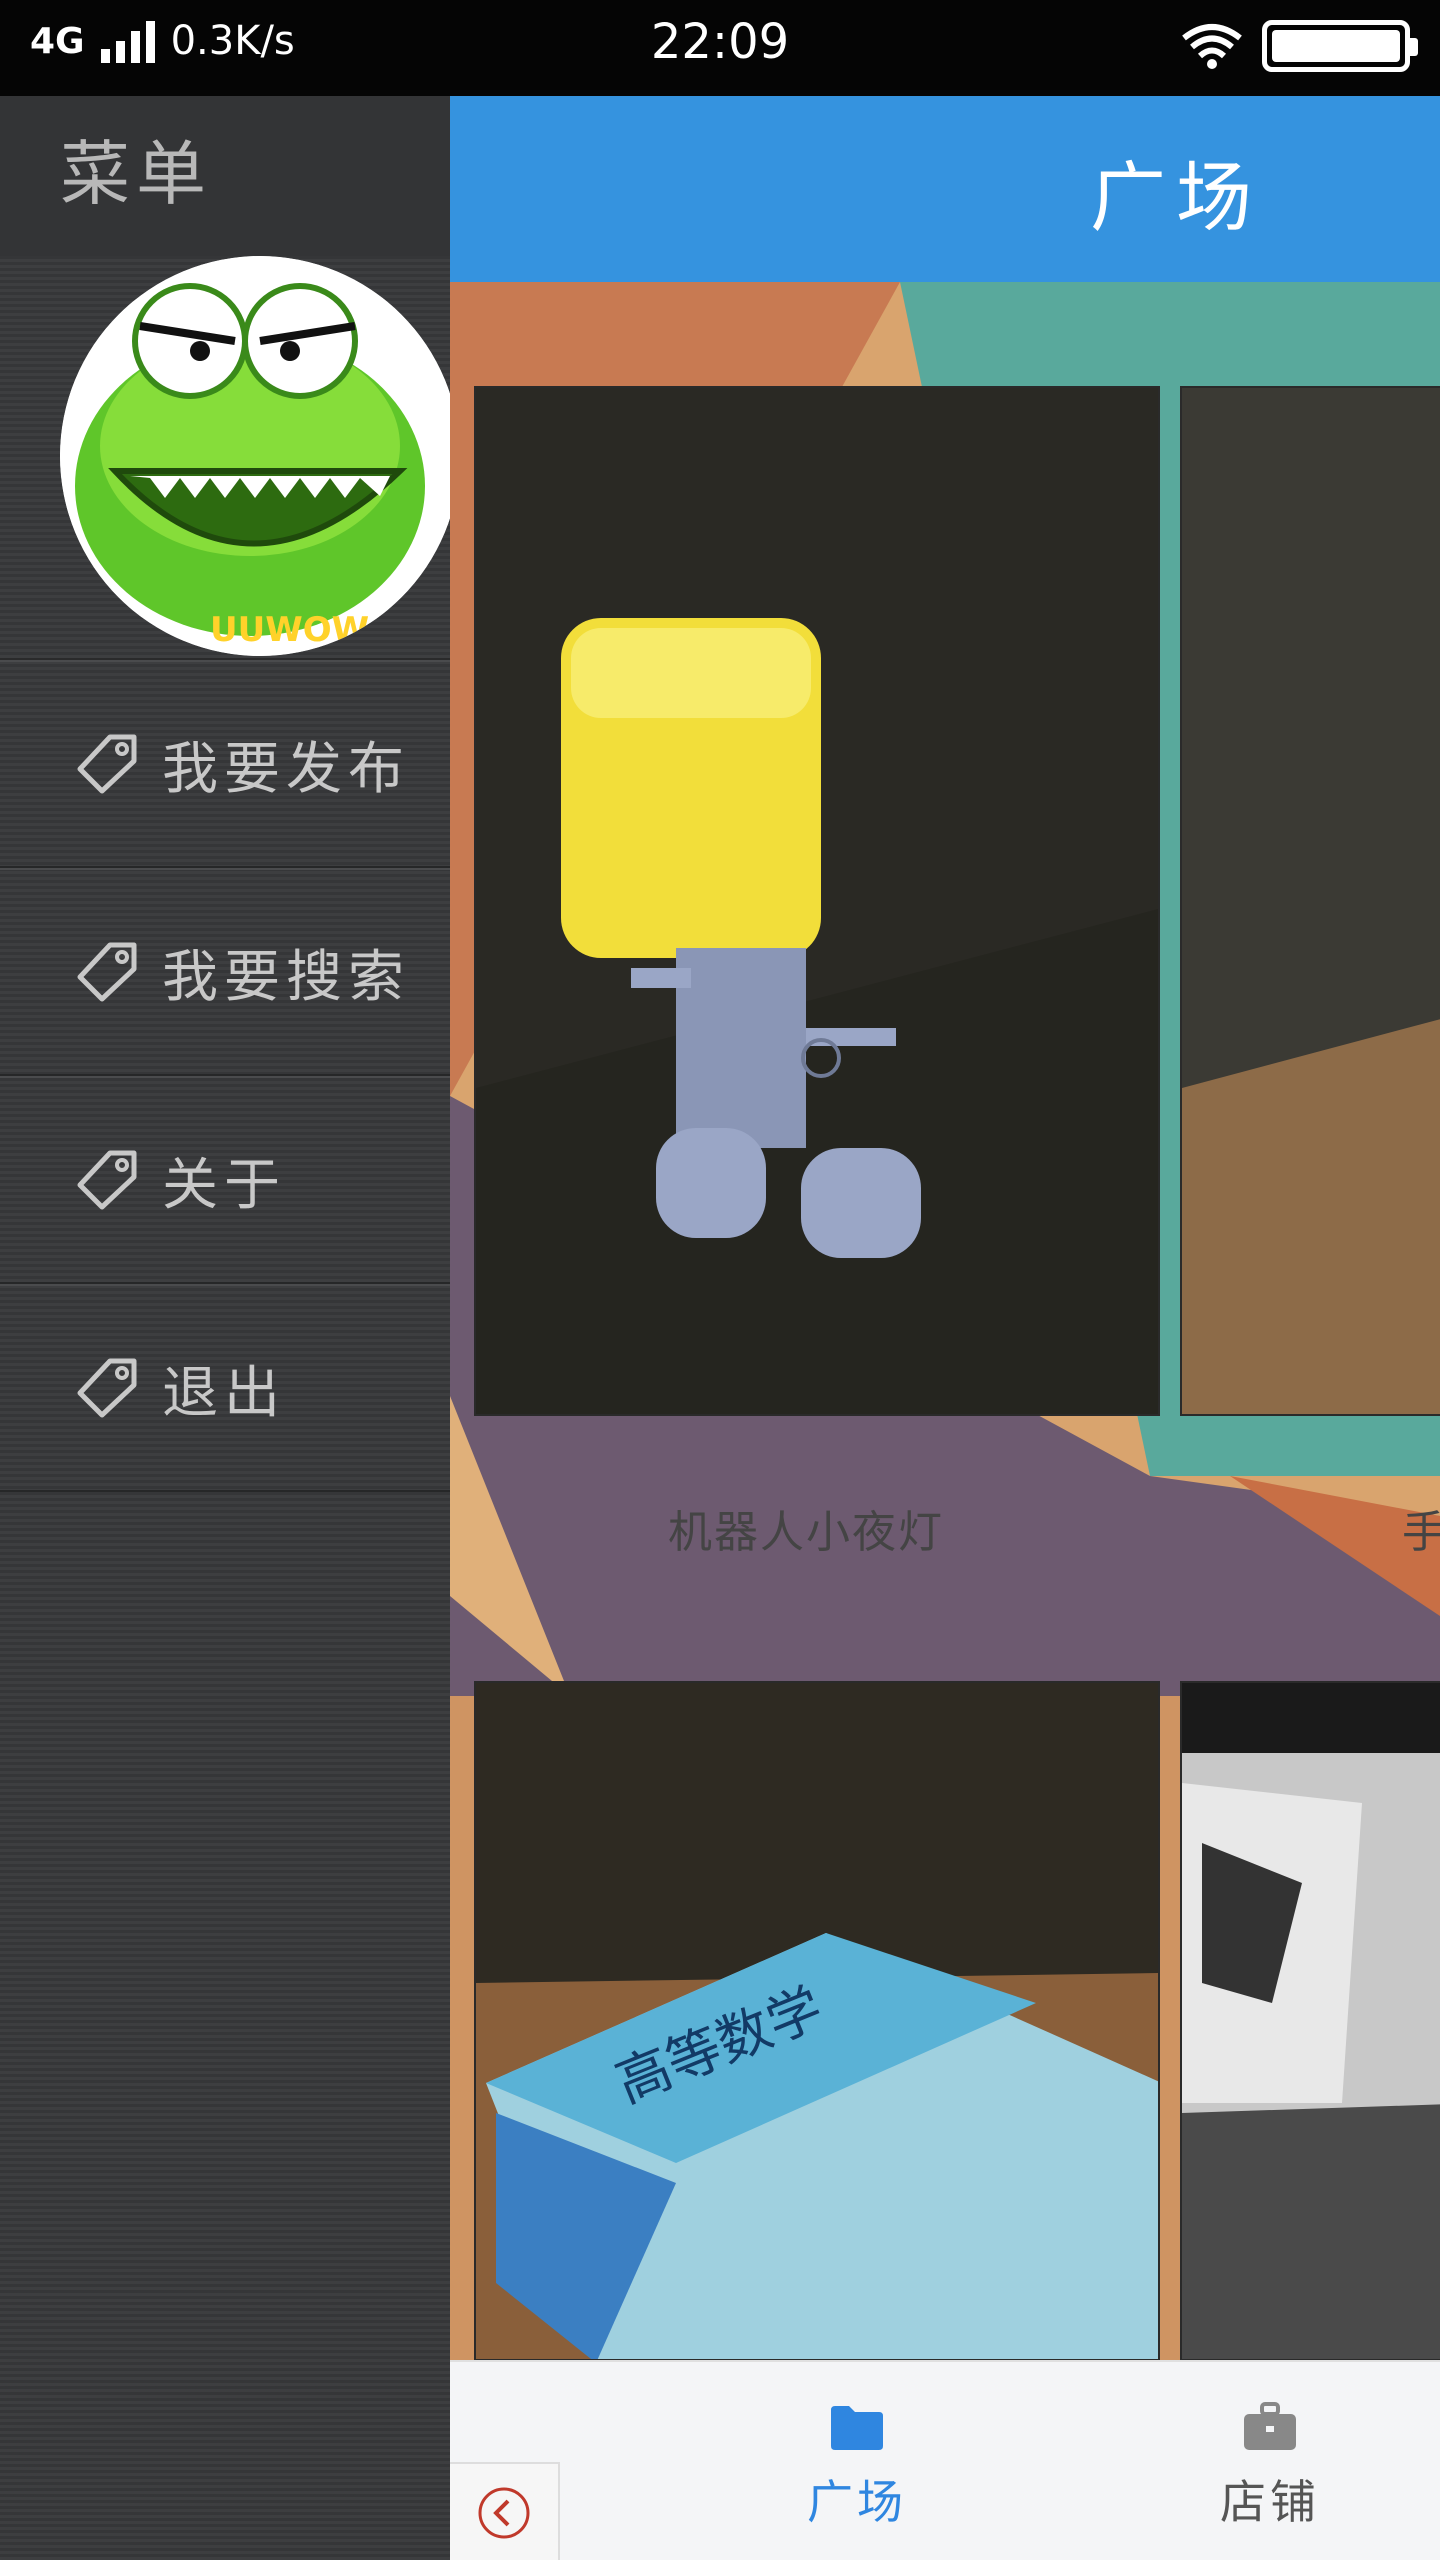 The width and height of the screenshot is (1440, 2560). I want to click on menu-item-about: 关于, so click(225, 1180).